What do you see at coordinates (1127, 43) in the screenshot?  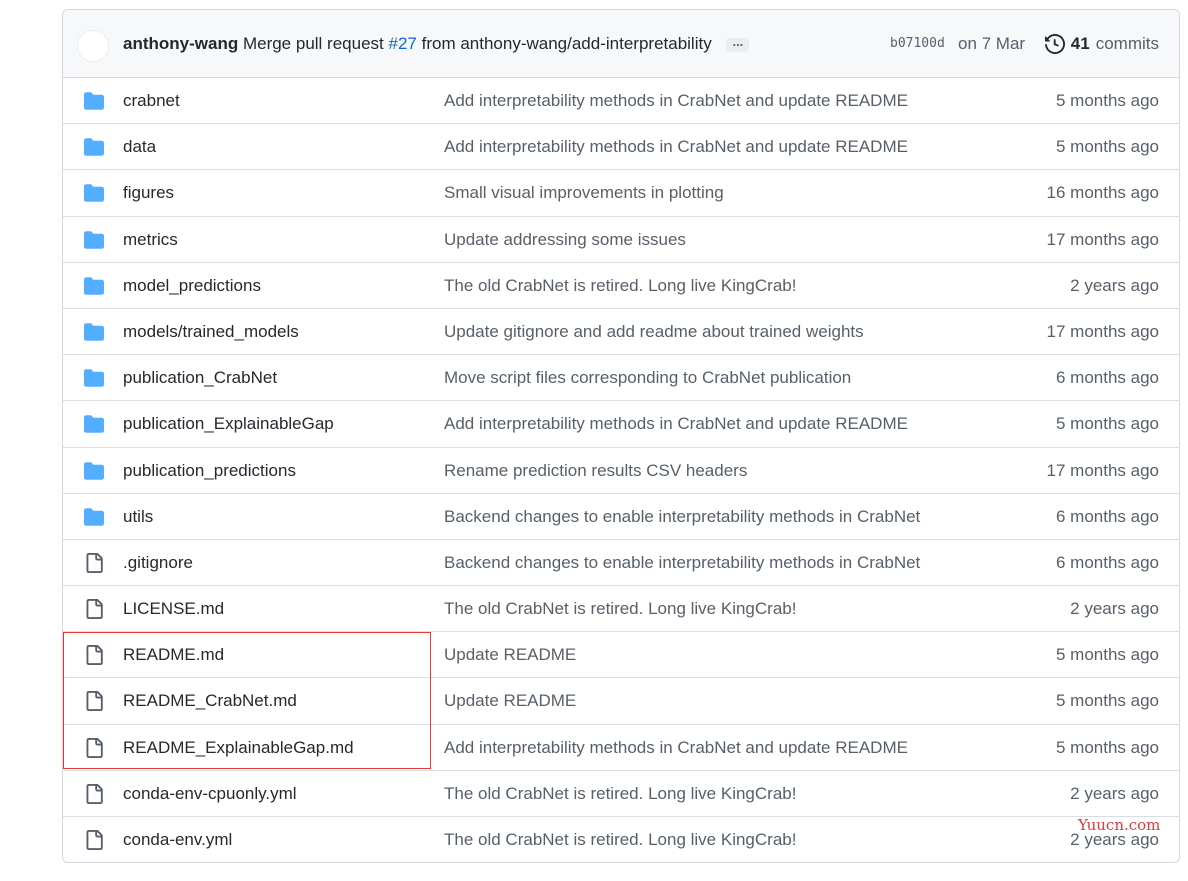 I see `commit-count-label: commits` at bounding box center [1127, 43].